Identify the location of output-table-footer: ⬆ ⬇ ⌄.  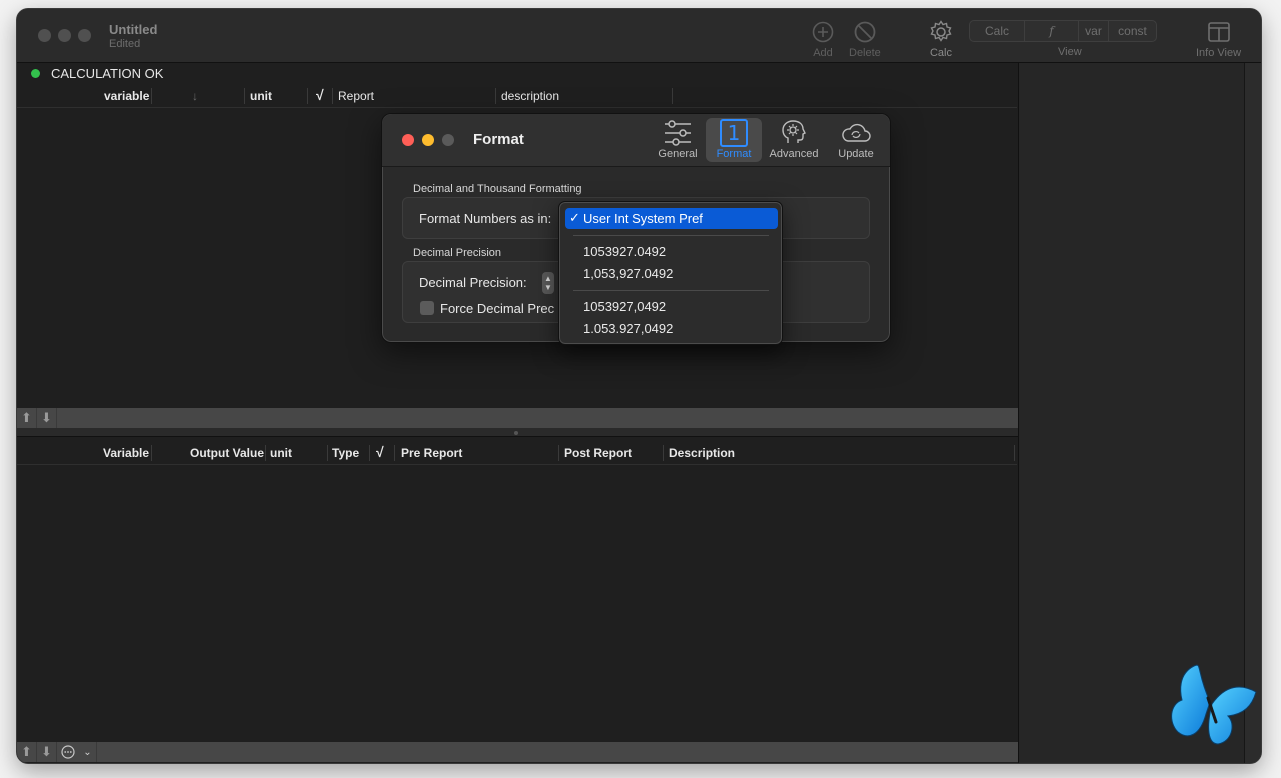
(517, 752).